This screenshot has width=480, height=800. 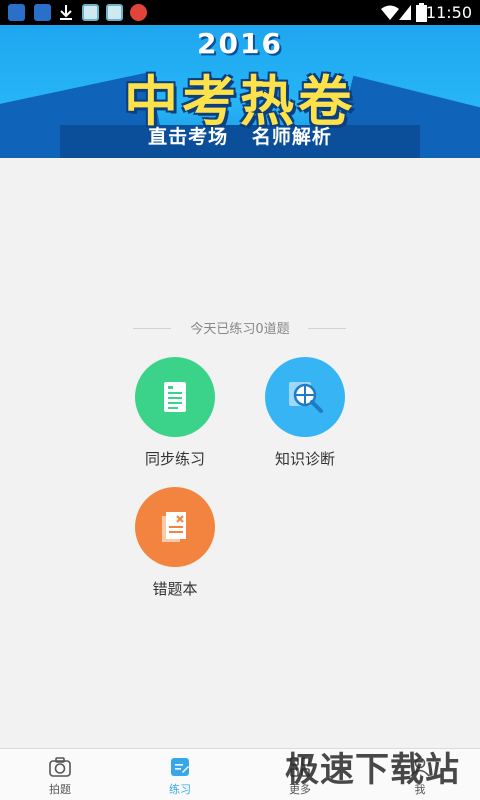 I want to click on banner-subtitle-right: 名师解析, so click(x=291, y=137).